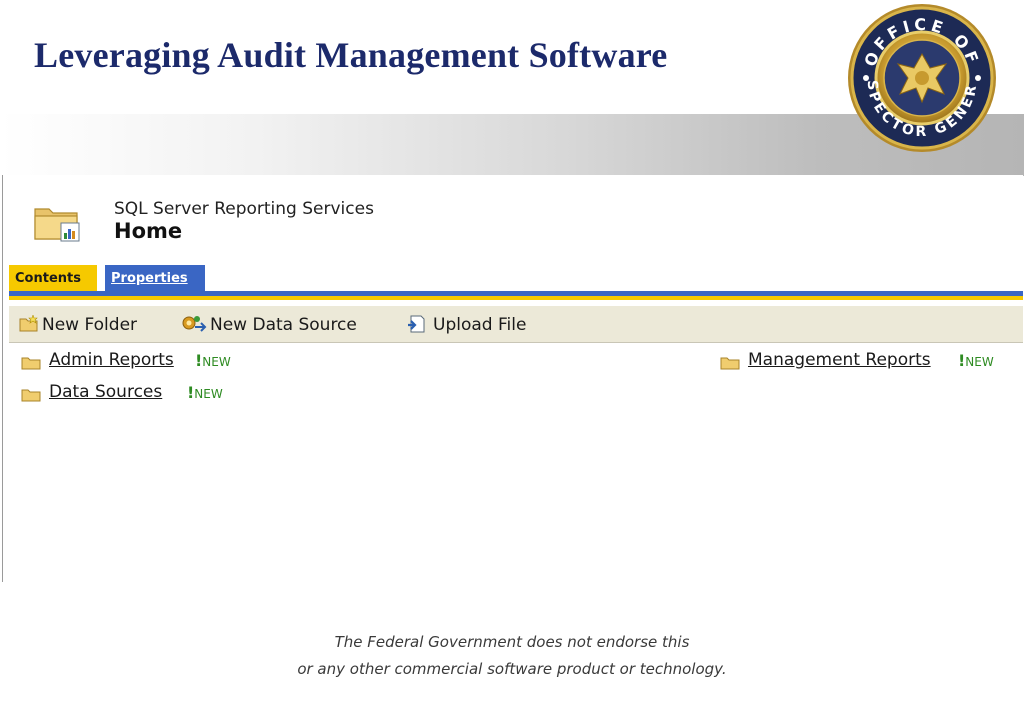 The width and height of the screenshot is (1024, 708). I want to click on new-folder-icon, so click(29, 323).